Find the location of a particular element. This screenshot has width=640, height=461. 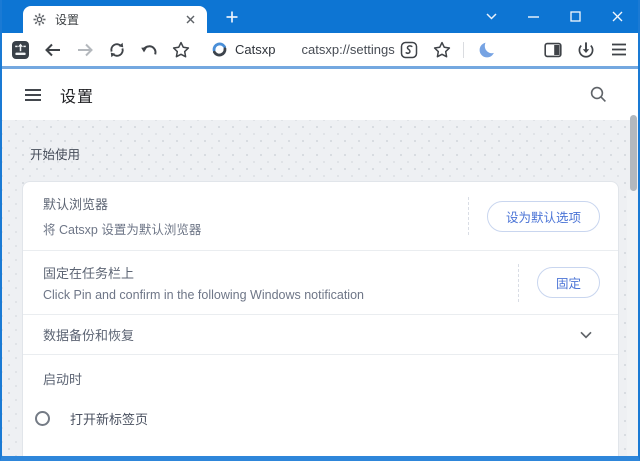

dark-mode-icon is located at coordinates (487, 49).